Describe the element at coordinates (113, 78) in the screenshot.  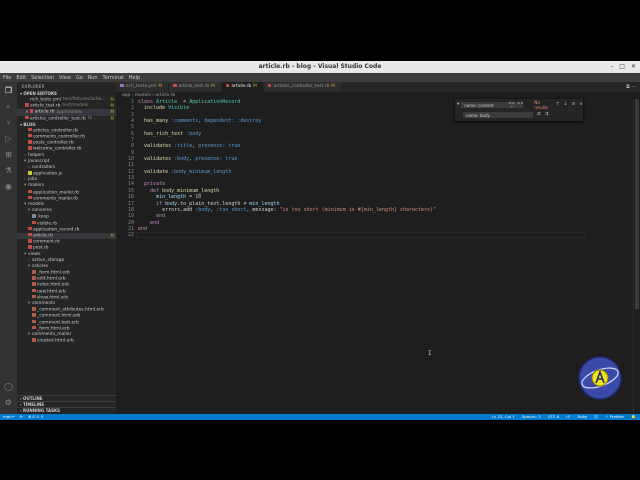
I see `menu-terminal: Terminal` at that location.